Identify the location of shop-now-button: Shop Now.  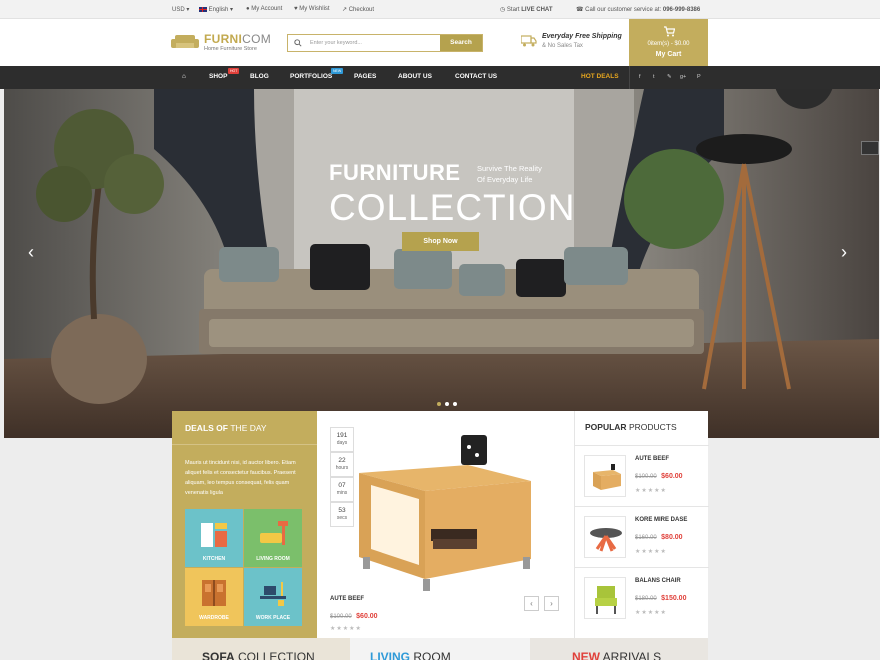
(440, 241).